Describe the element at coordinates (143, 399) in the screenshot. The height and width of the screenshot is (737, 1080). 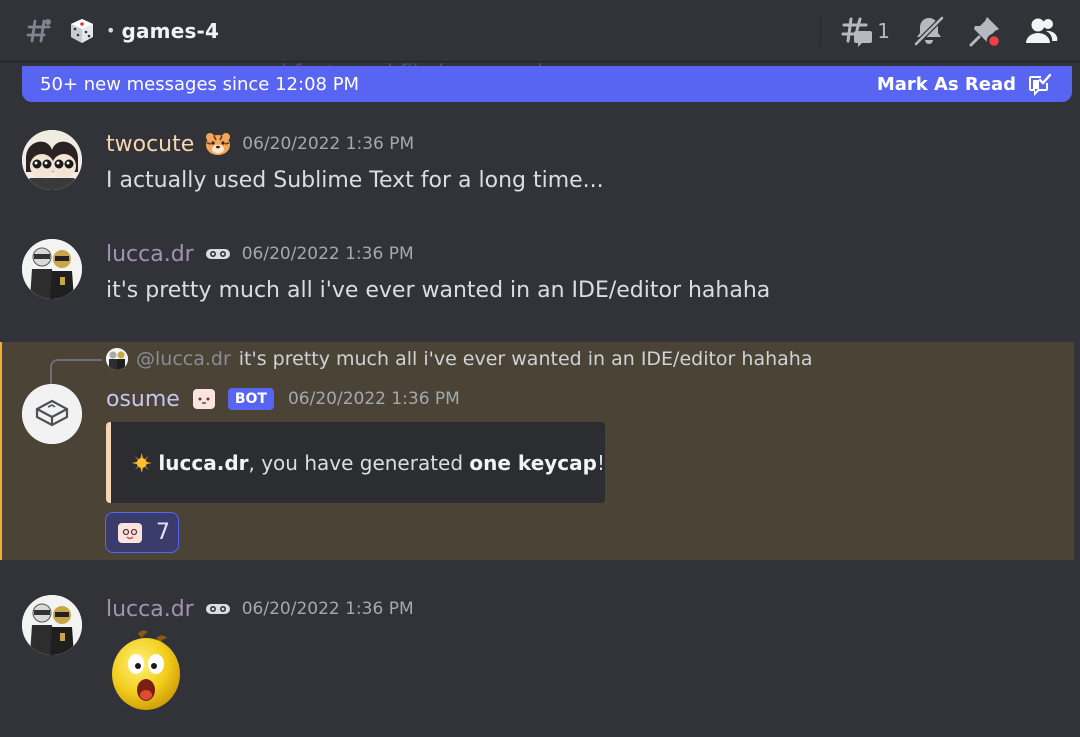
I see `username: osume` at that location.